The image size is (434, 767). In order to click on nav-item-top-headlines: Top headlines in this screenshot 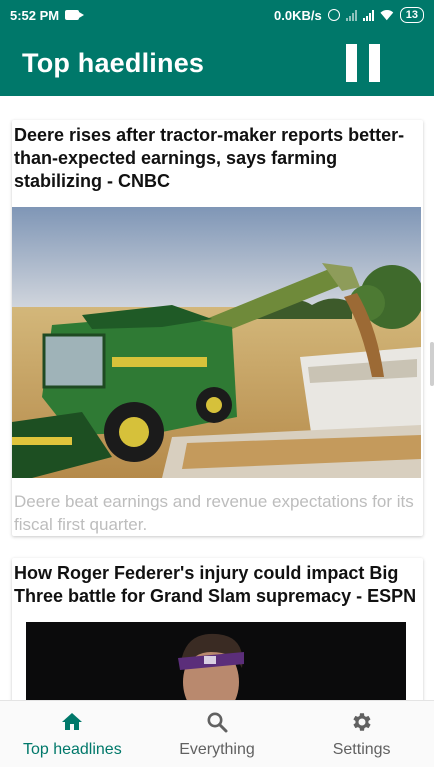, I will do `click(72, 734)`.